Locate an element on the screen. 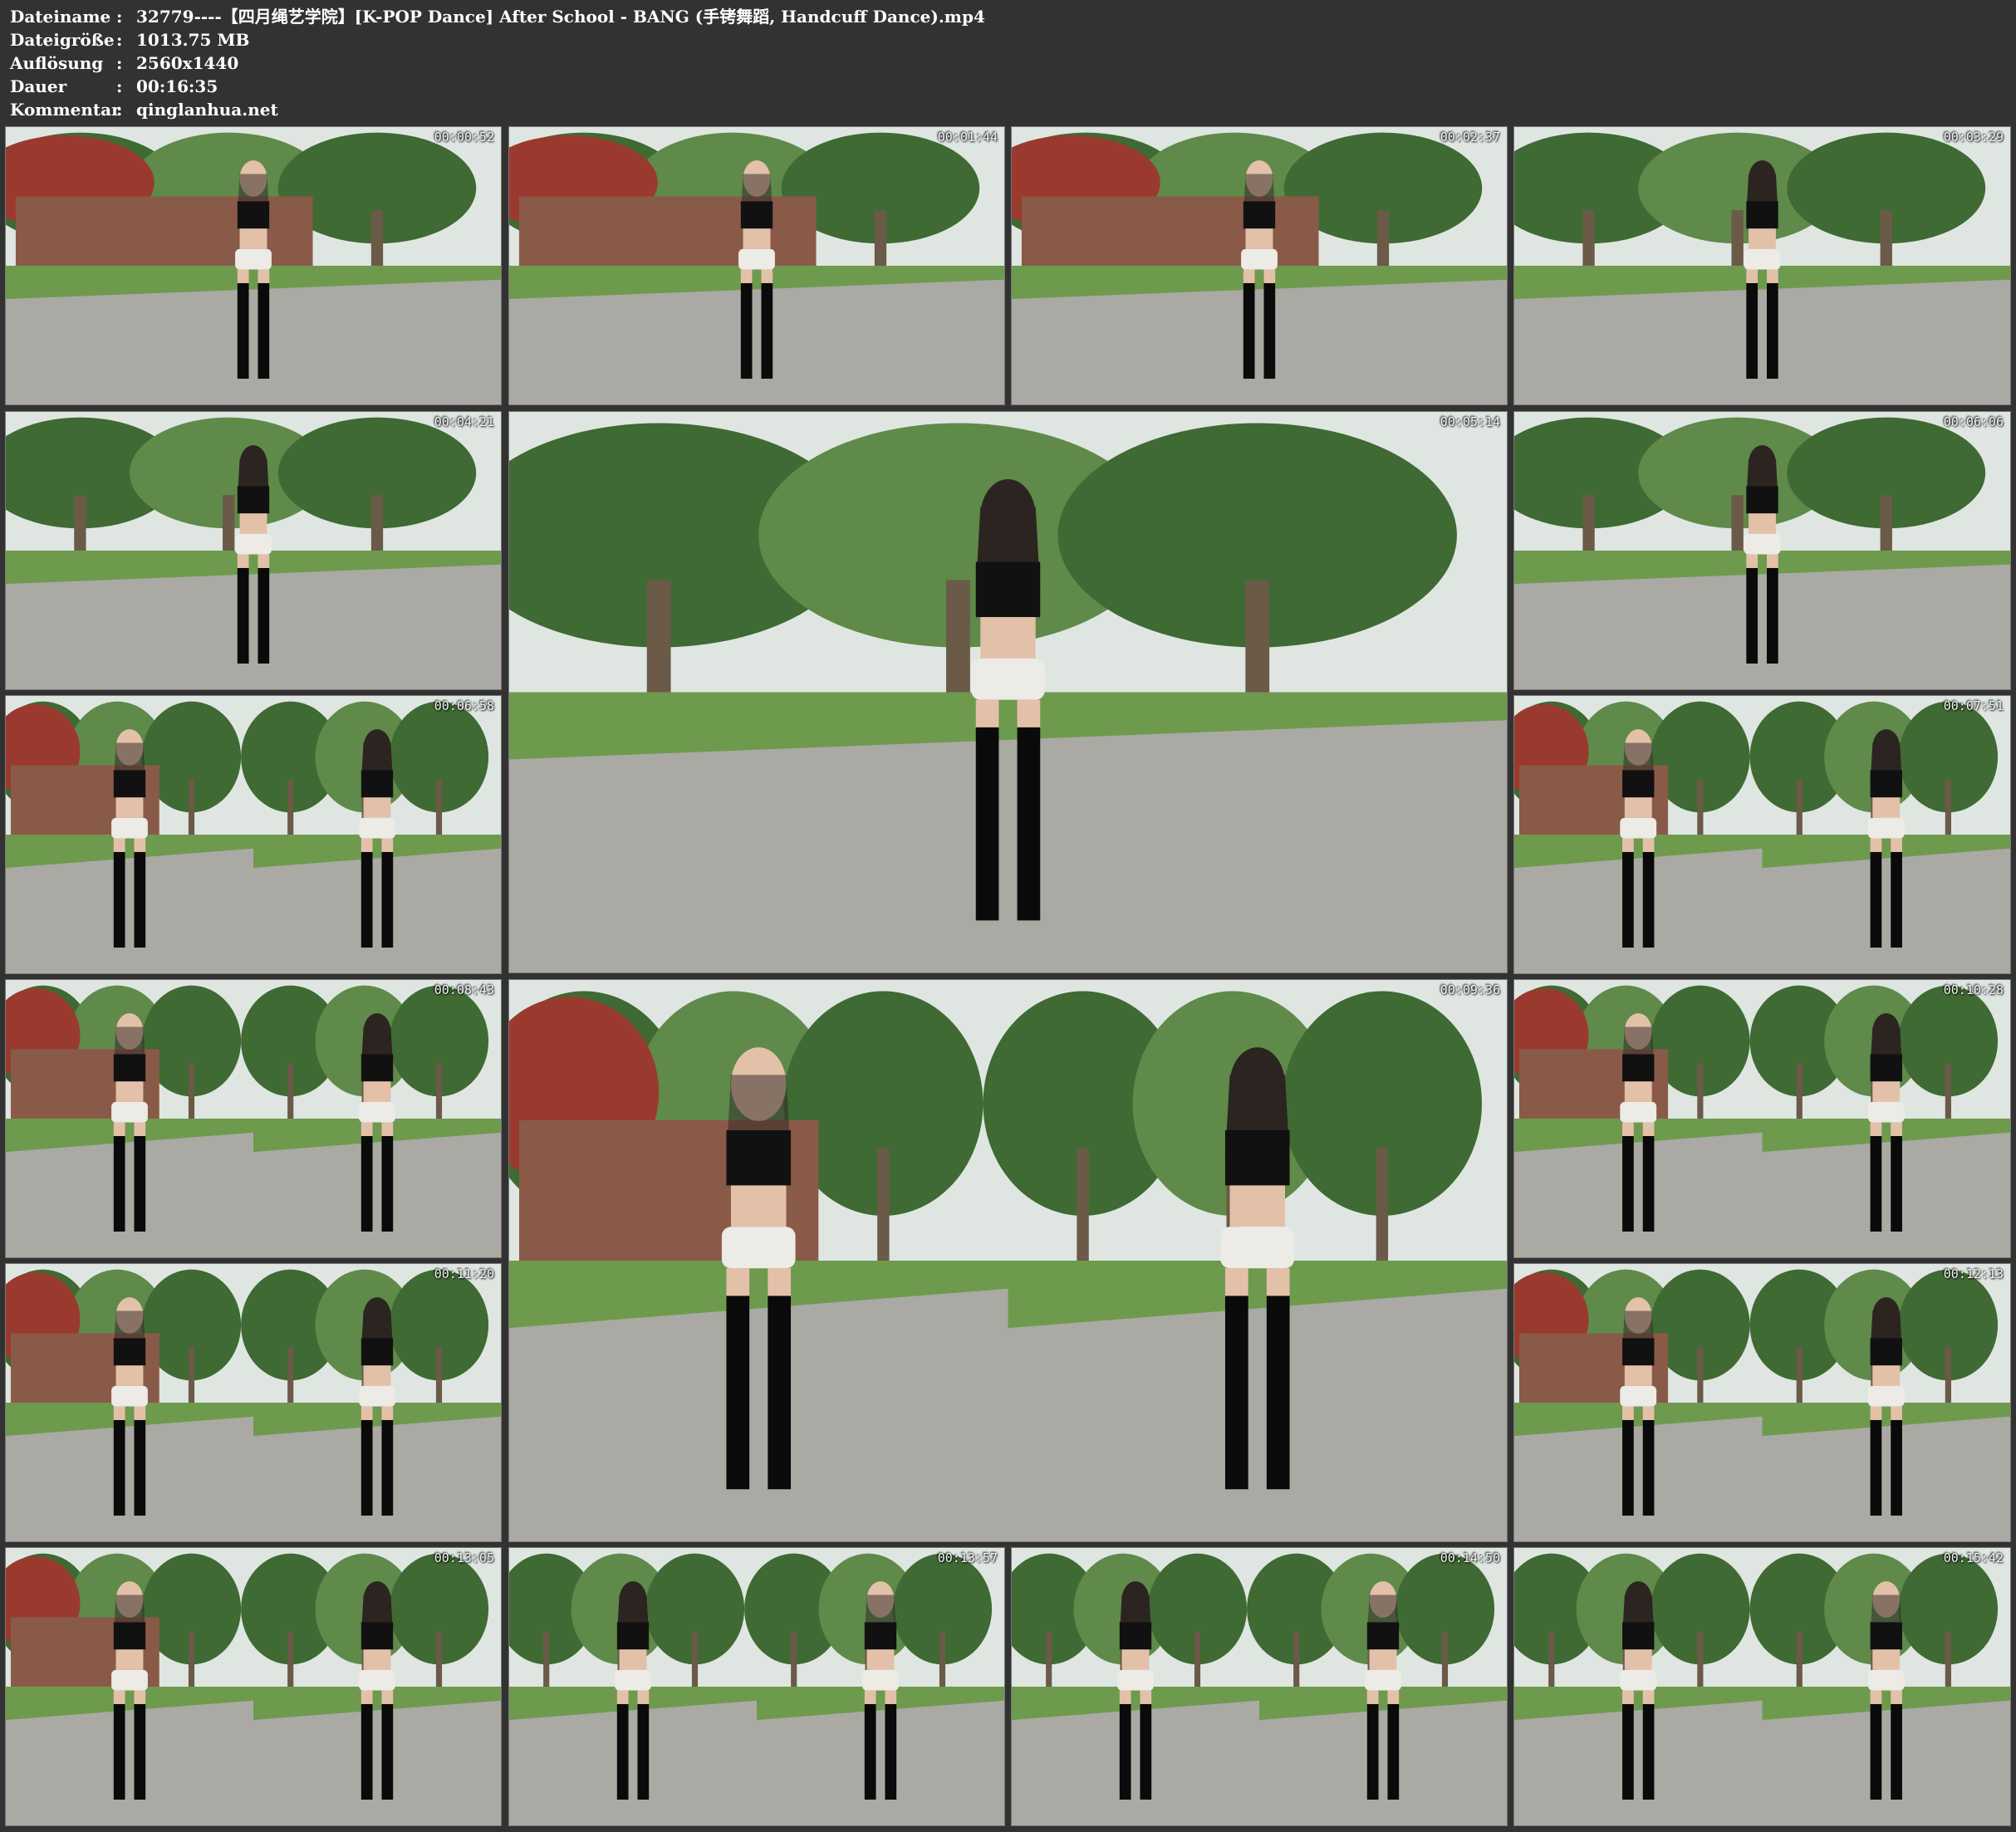 Image resolution: width=2016 pixels, height=1832 pixels. thumbnail: 00:11:20 is located at coordinates (254, 1402).